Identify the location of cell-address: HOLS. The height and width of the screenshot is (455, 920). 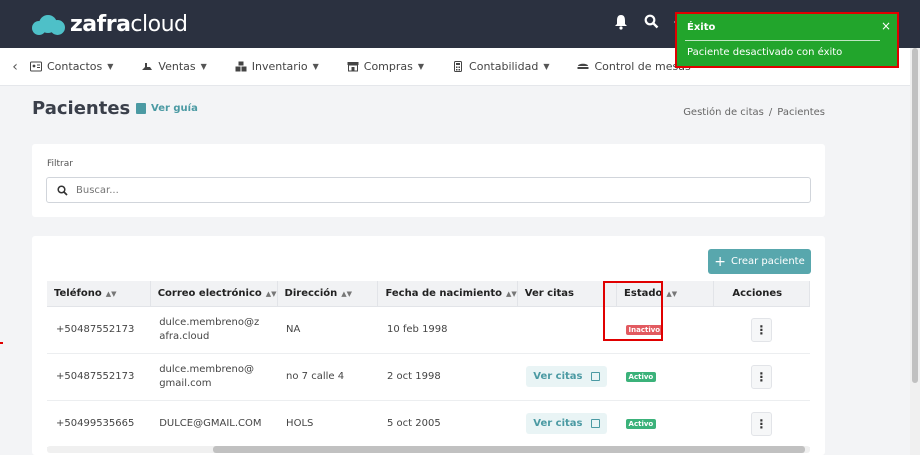
(327, 424).